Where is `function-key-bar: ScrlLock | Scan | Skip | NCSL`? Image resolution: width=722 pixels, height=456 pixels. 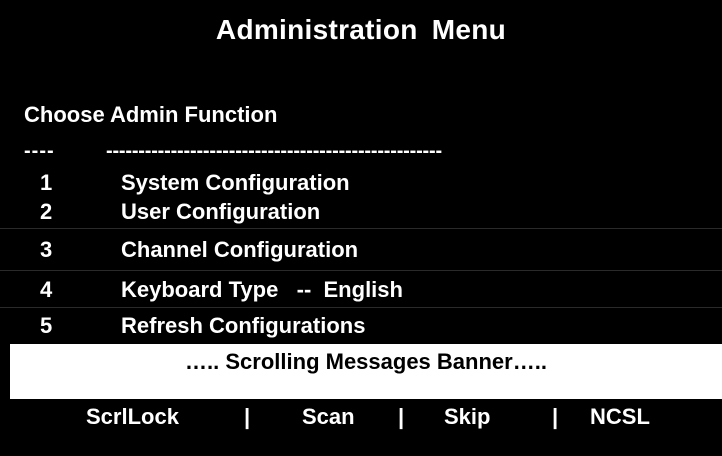
function-key-bar: ScrlLock | Scan | Skip | NCSL is located at coordinates (361, 419).